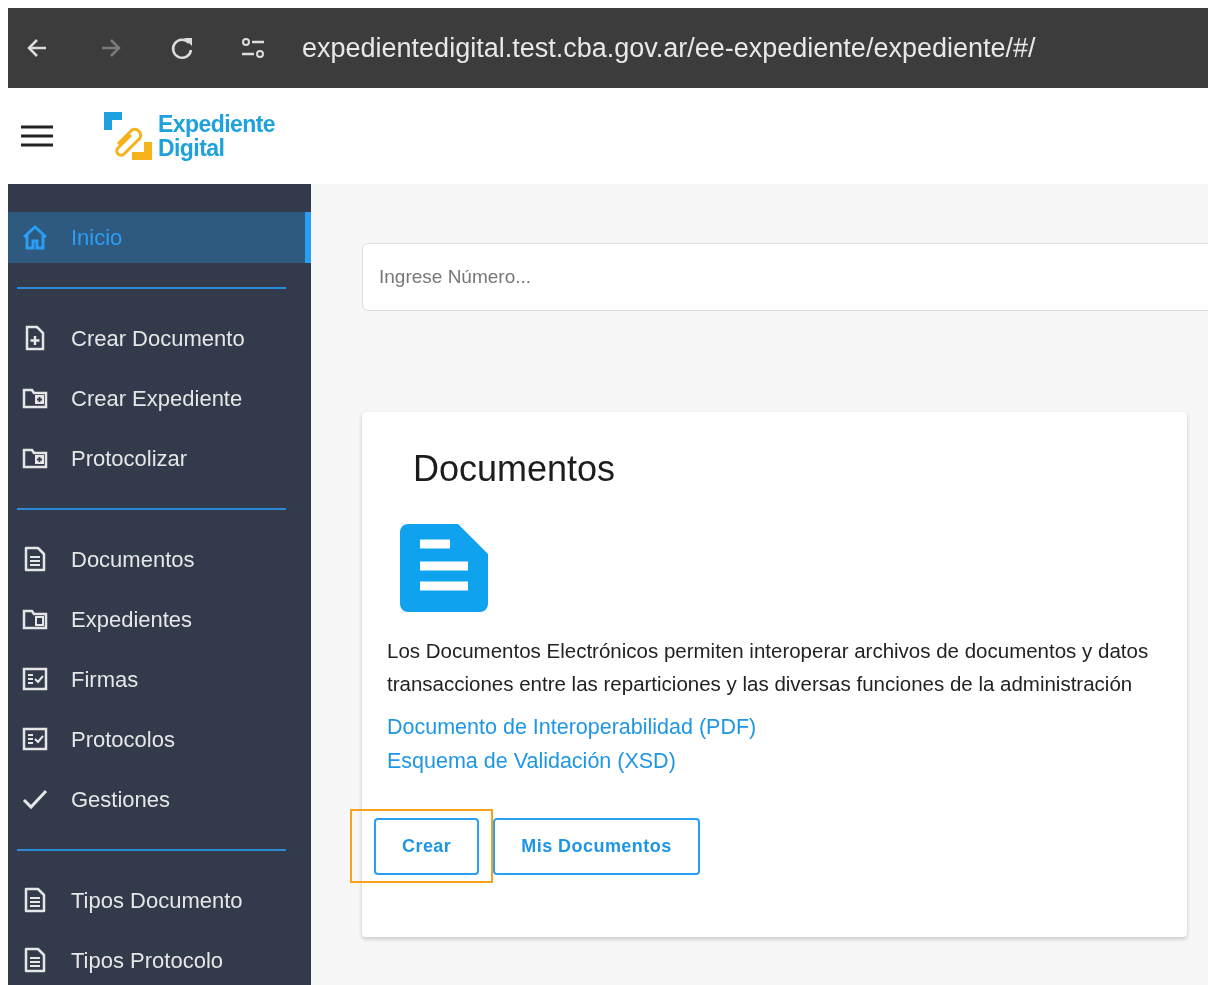  What do you see at coordinates (444, 568) in the screenshot?
I see `document-icon` at bounding box center [444, 568].